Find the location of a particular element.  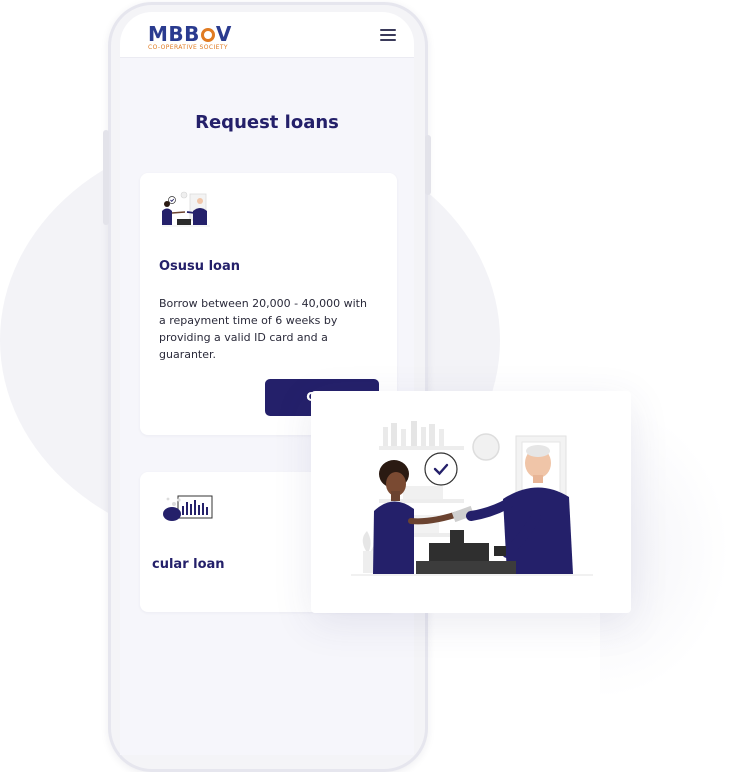

loan-title: cular loan is located at coordinates (188, 564).